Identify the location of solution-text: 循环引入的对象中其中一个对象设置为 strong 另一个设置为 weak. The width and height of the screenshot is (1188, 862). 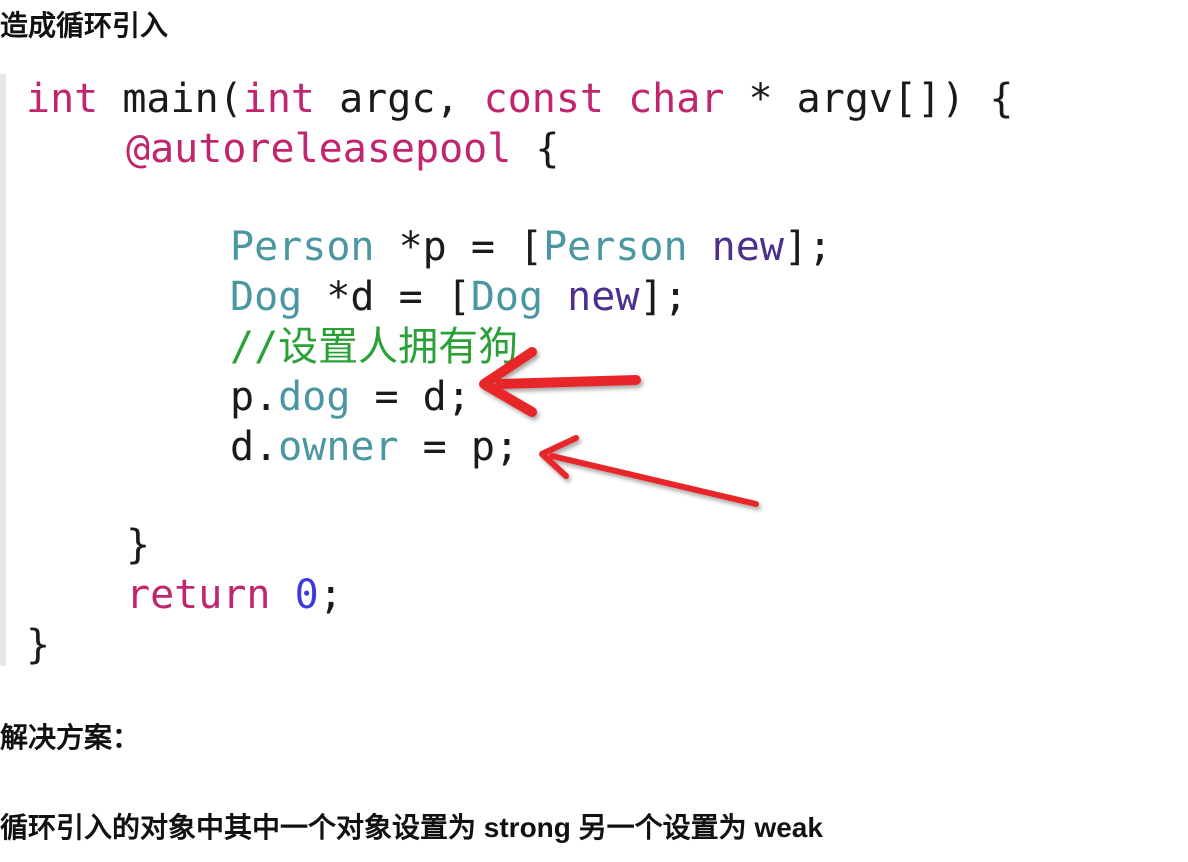
(411, 827).